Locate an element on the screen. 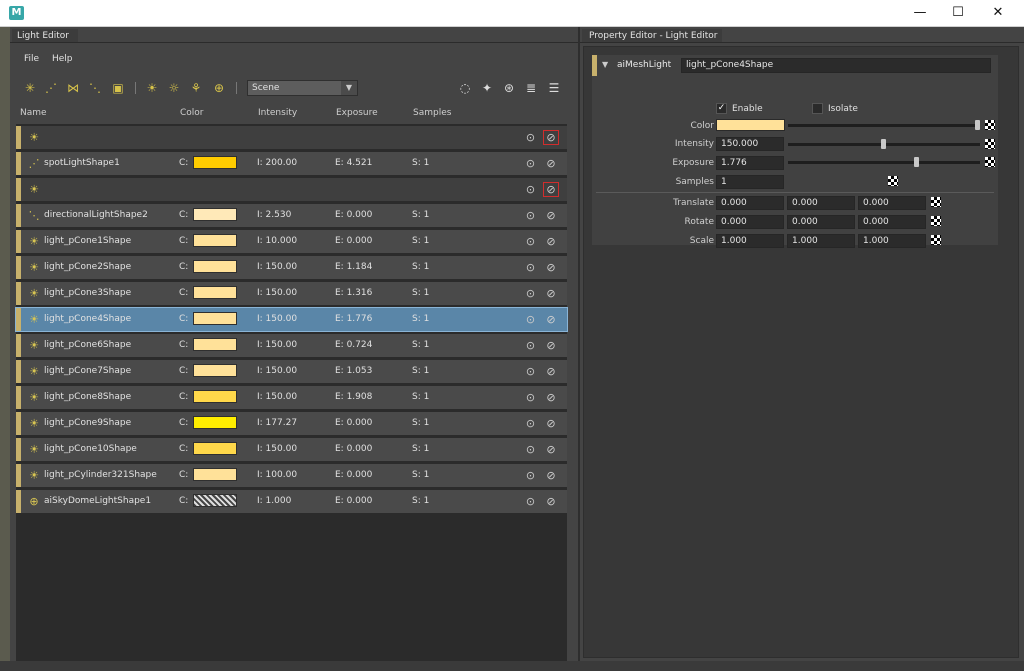 This screenshot has height=671, width=1024. exposure-map-button-icon is located at coordinates (990, 162).